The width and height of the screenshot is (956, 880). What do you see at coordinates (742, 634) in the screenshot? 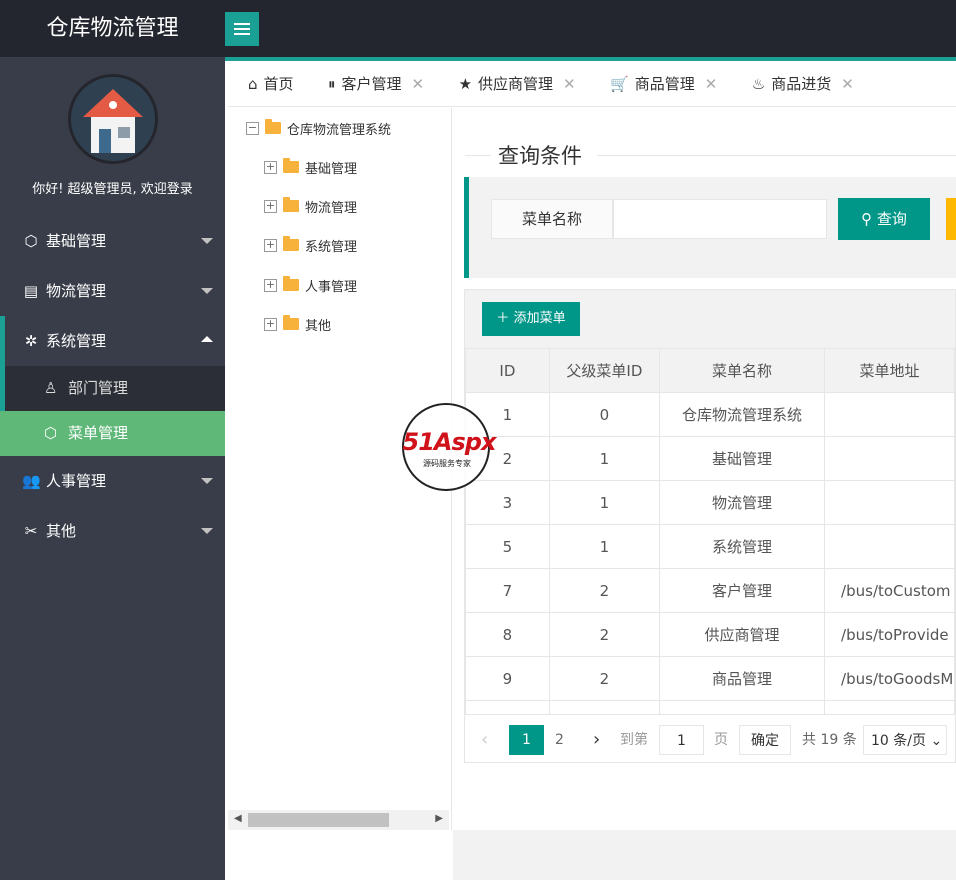
I see `table-cell: 供应商管理` at bounding box center [742, 634].